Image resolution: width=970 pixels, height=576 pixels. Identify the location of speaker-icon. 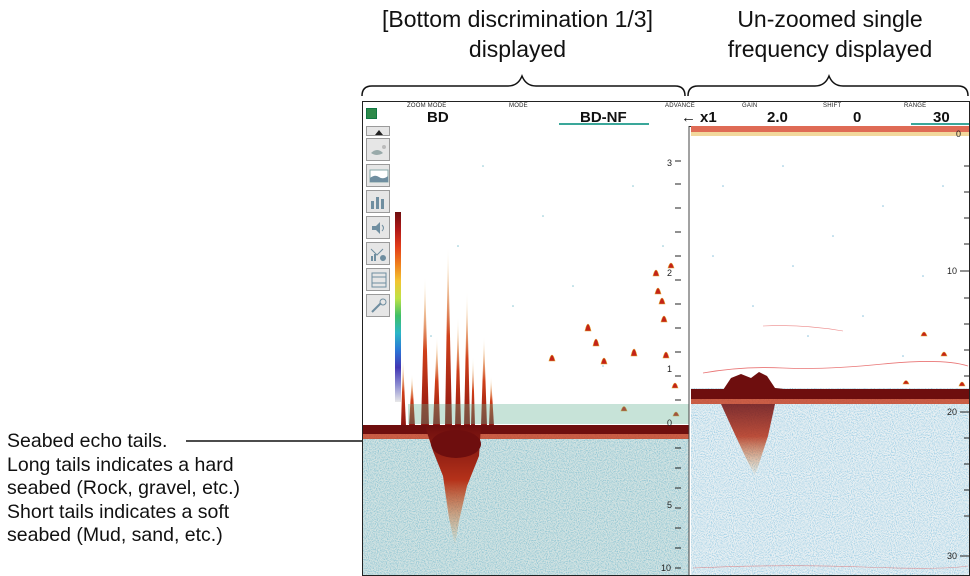
(378, 228).